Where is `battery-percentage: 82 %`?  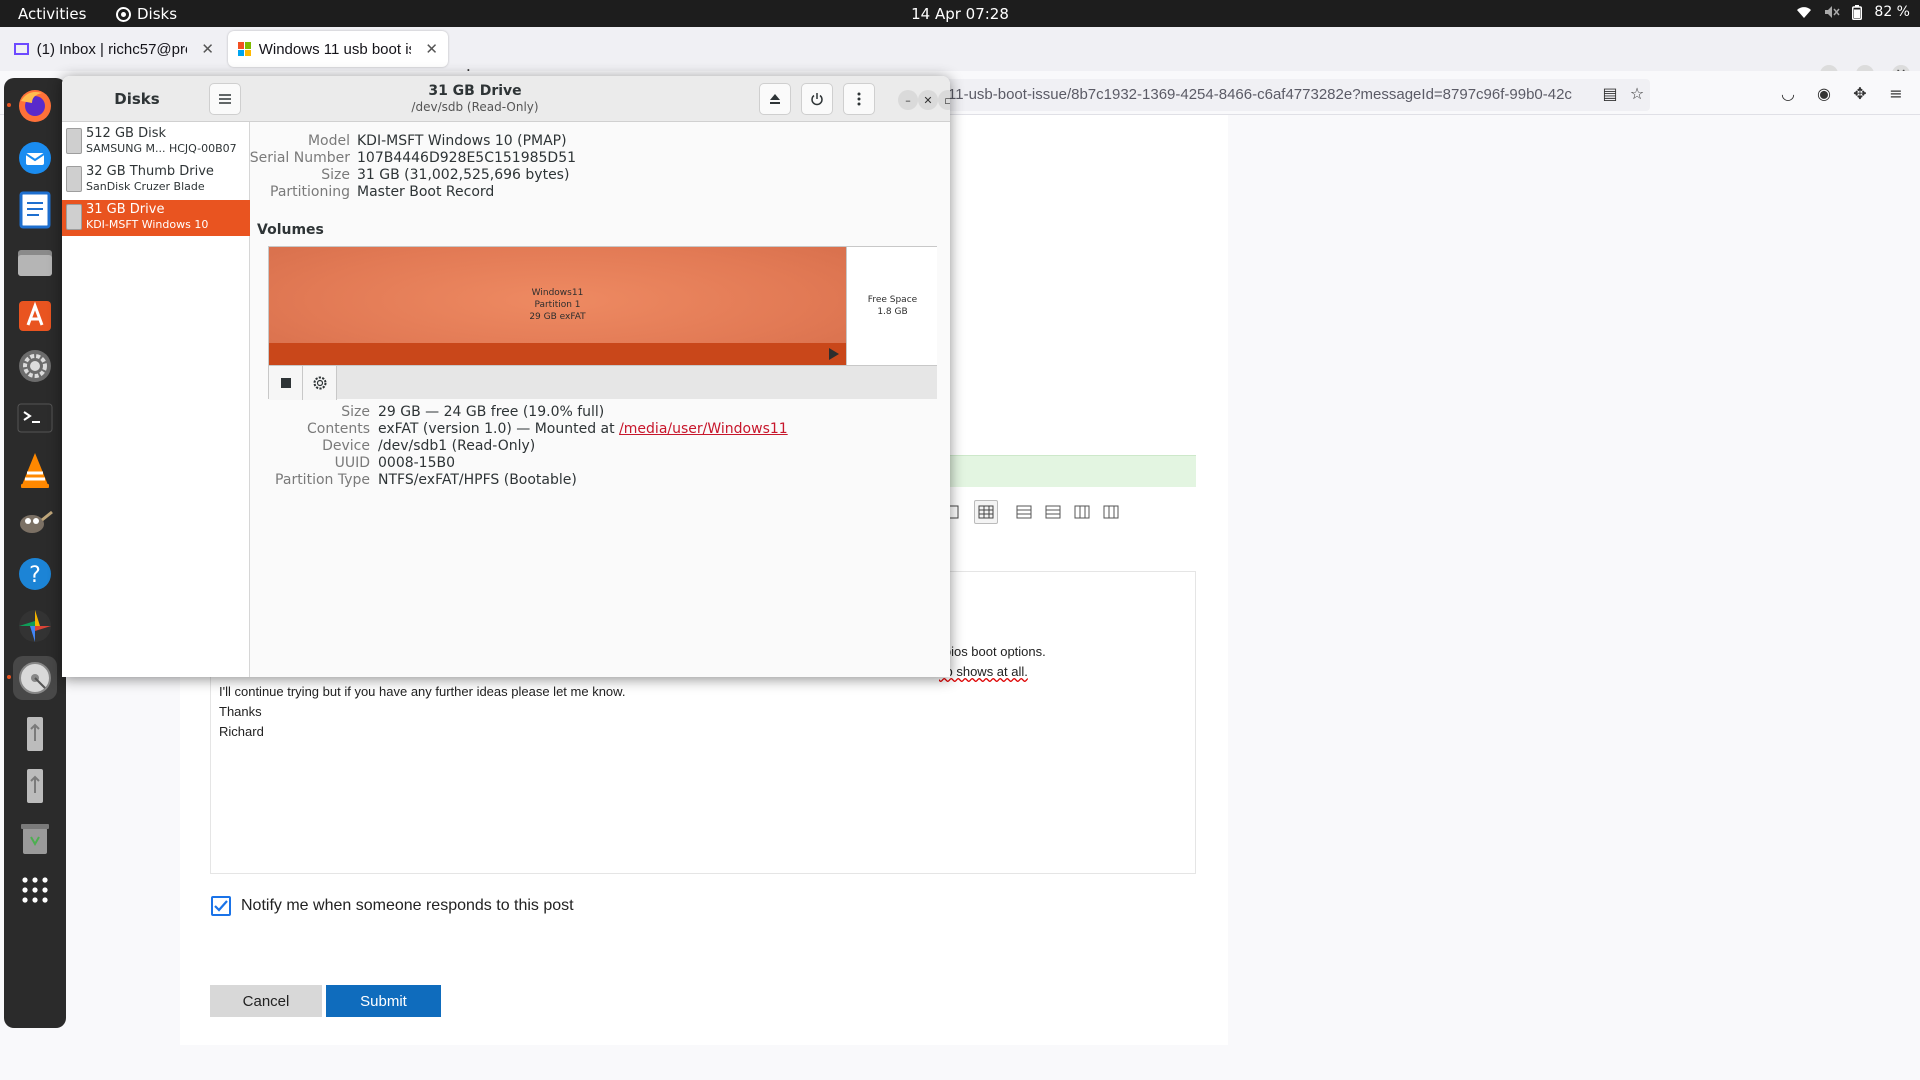
battery-percentage: 82 % is located at coordinates (1892, 12).